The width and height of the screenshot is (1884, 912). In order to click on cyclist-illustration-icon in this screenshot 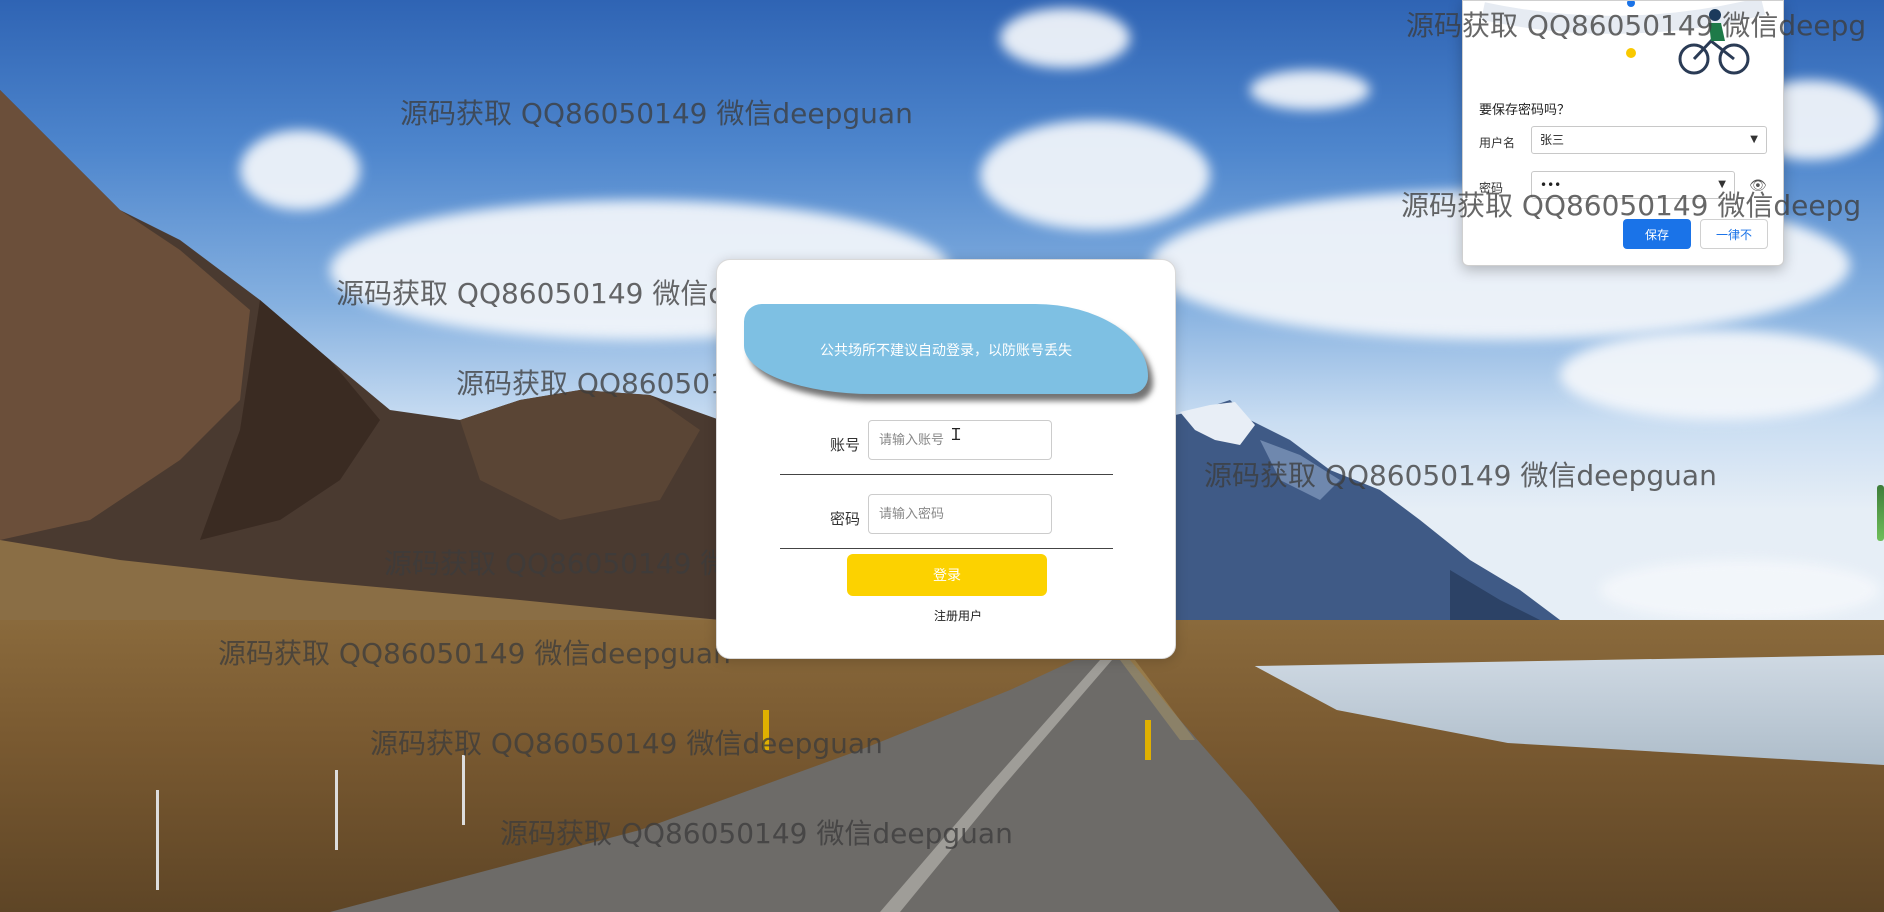, I will do `click(1623, 38)`.